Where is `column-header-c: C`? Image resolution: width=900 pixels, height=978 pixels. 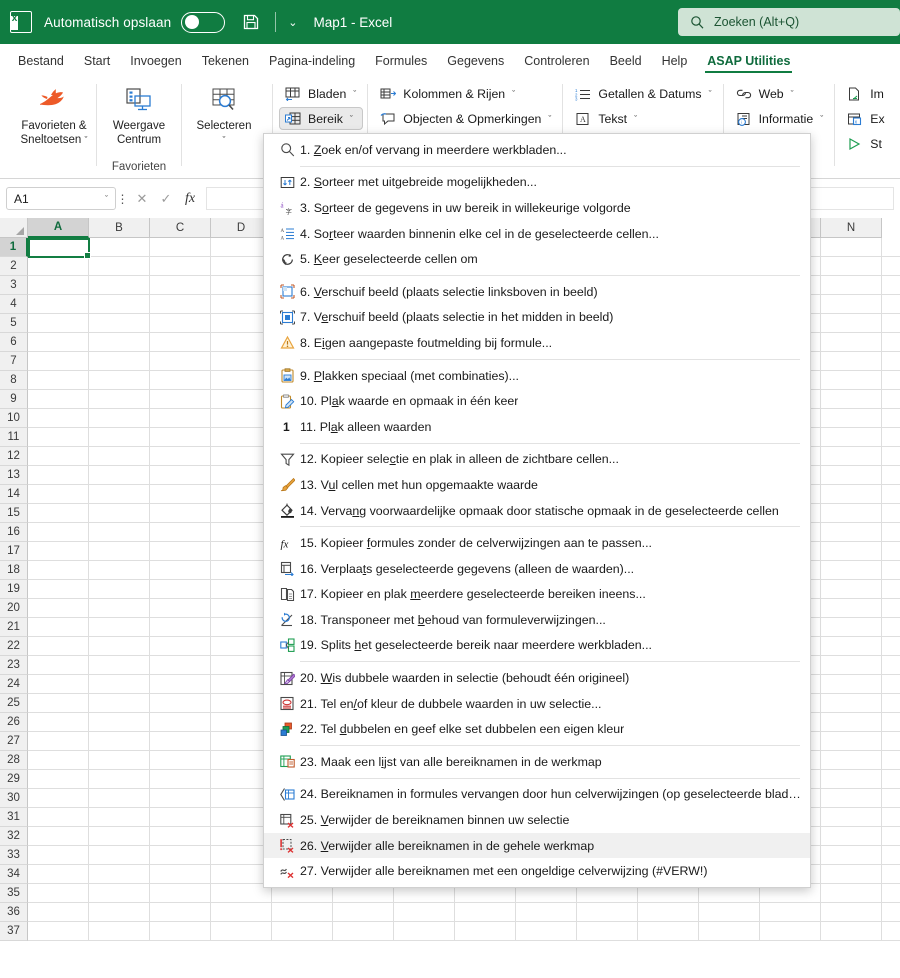
column-header-c: C is located at coordinates (180, 228).